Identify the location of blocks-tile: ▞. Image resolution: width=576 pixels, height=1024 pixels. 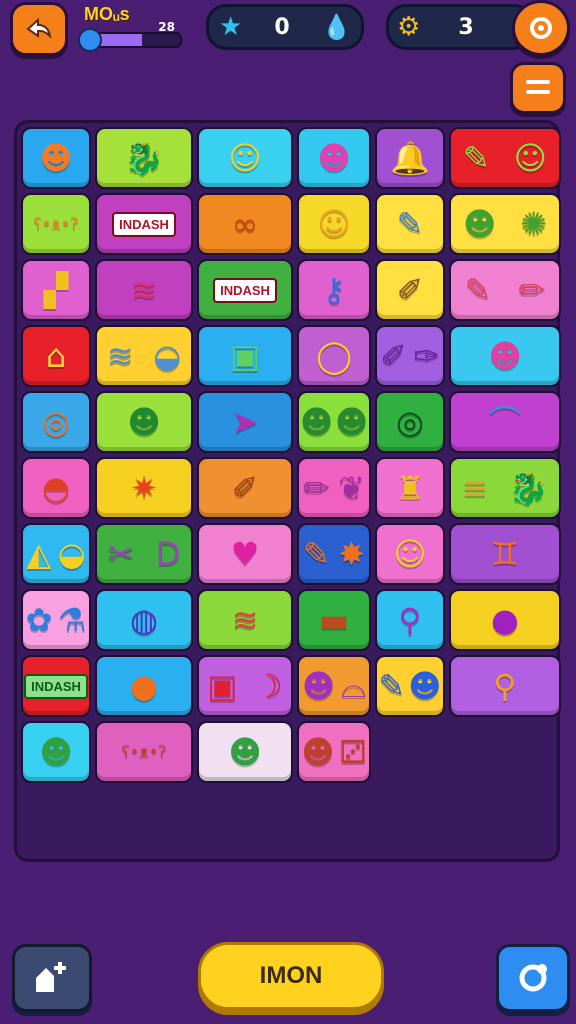
(56, 290).